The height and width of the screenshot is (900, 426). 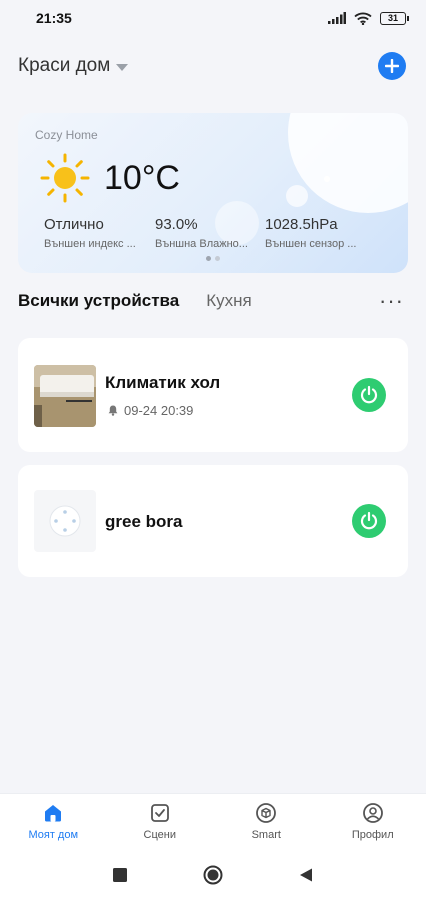 What do you see at coordinates (306, 875) in the screenshot?
I see `back-triangle-icon` at bounding box center [306, 875].